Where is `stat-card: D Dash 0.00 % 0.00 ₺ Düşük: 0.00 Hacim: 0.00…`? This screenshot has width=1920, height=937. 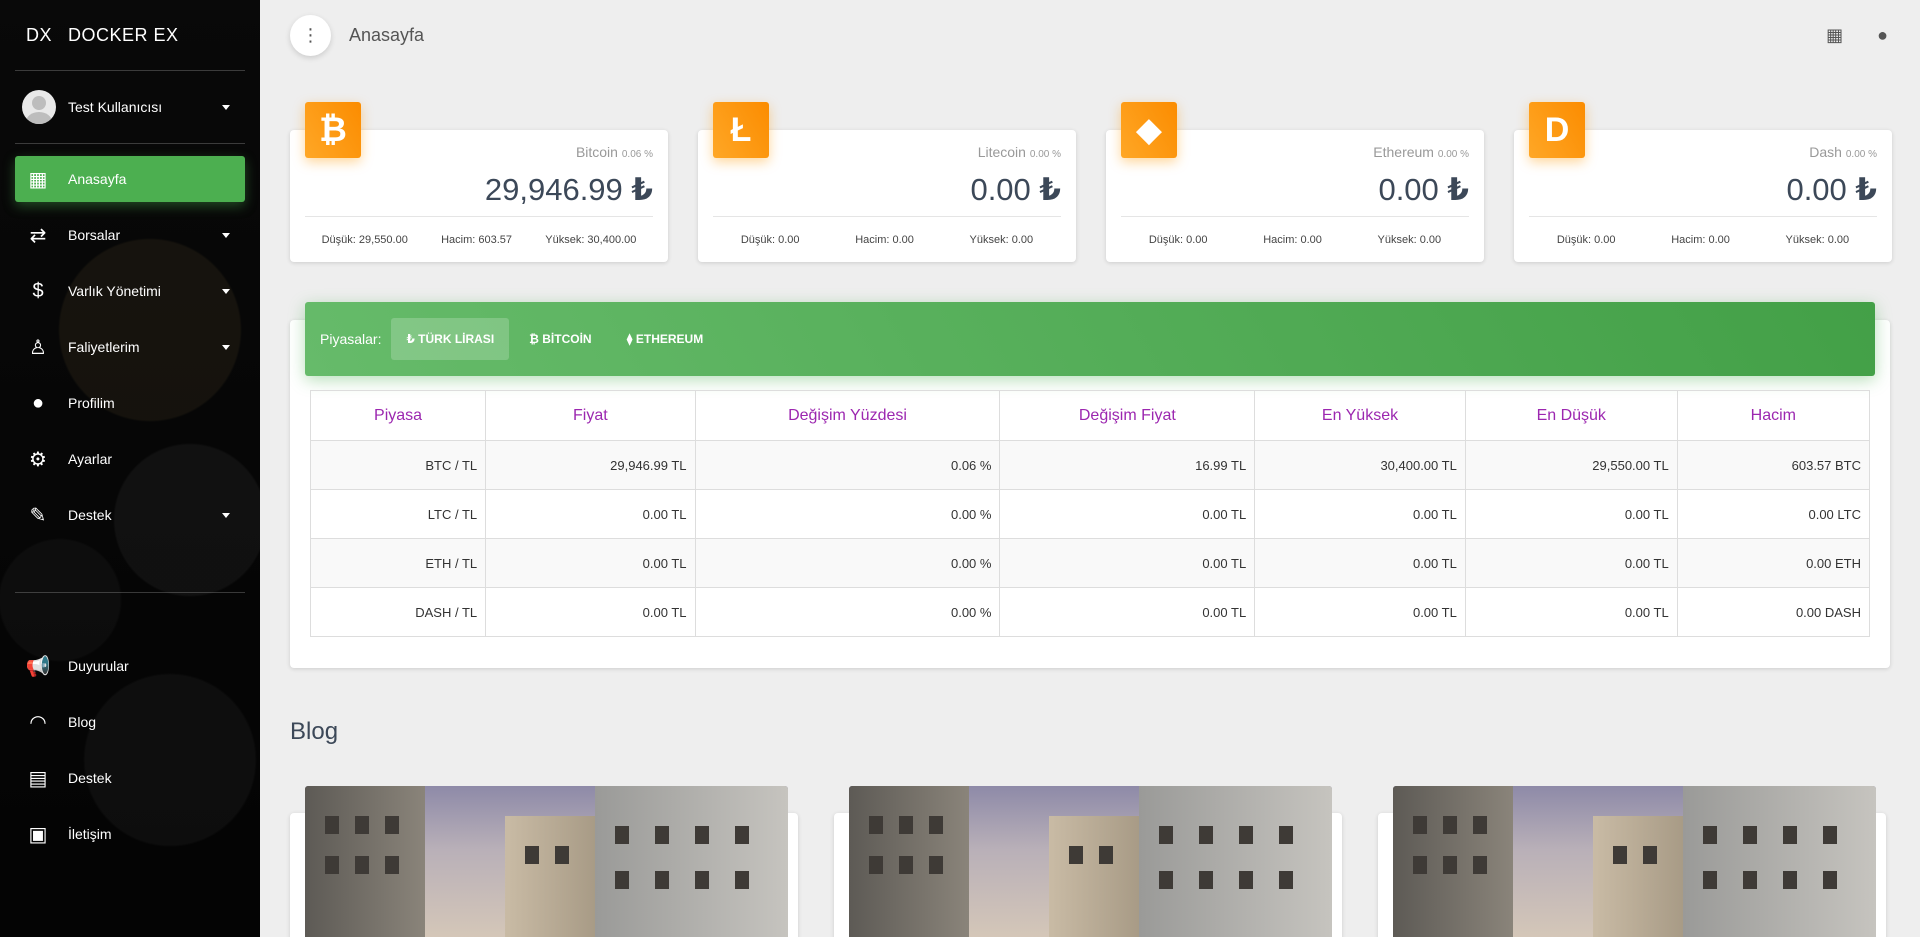 stat-card: D Dash 0.00 % 0.00 ₺ Düşük: 0.00 Hacim: 0.00… is located at coordinates (1703, 182).